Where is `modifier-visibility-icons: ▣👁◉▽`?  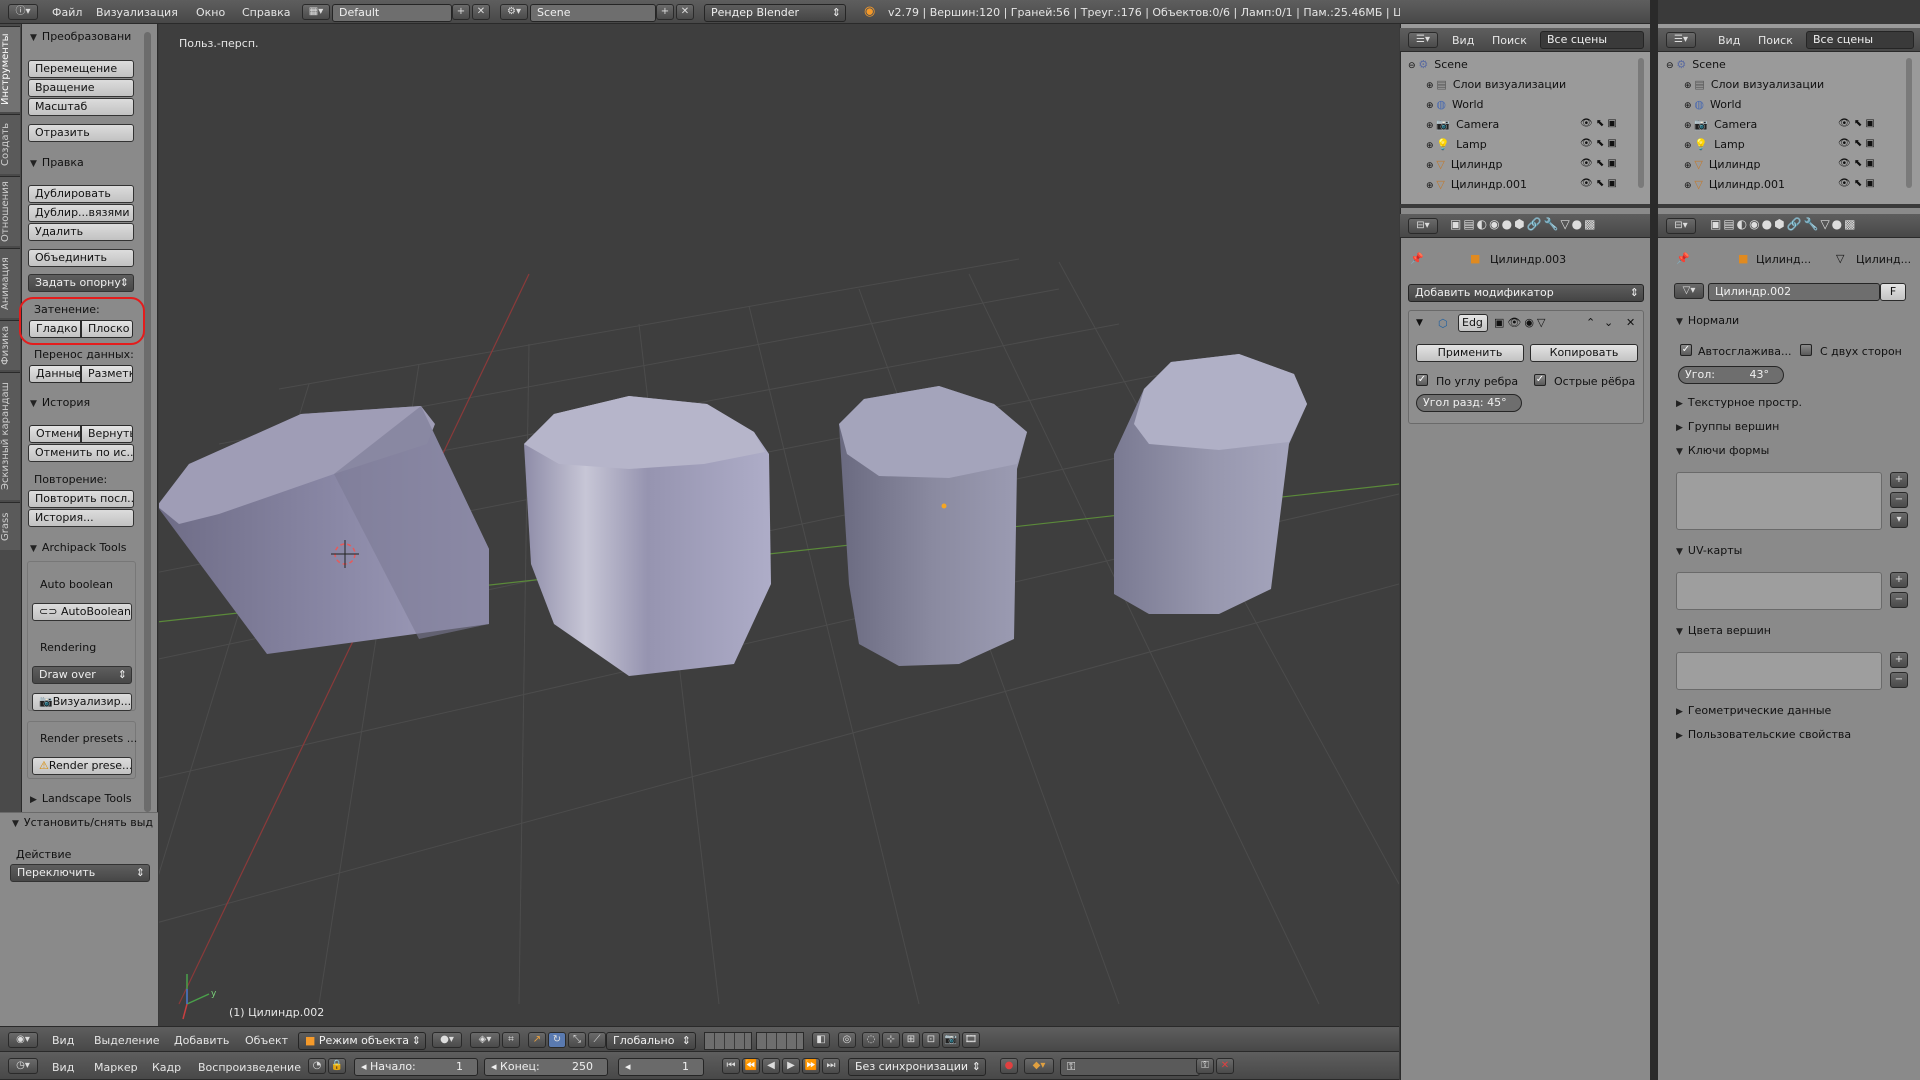 modifier-visibility-icons: ▣👁◉▽ is located at coordinates (1521, 322).